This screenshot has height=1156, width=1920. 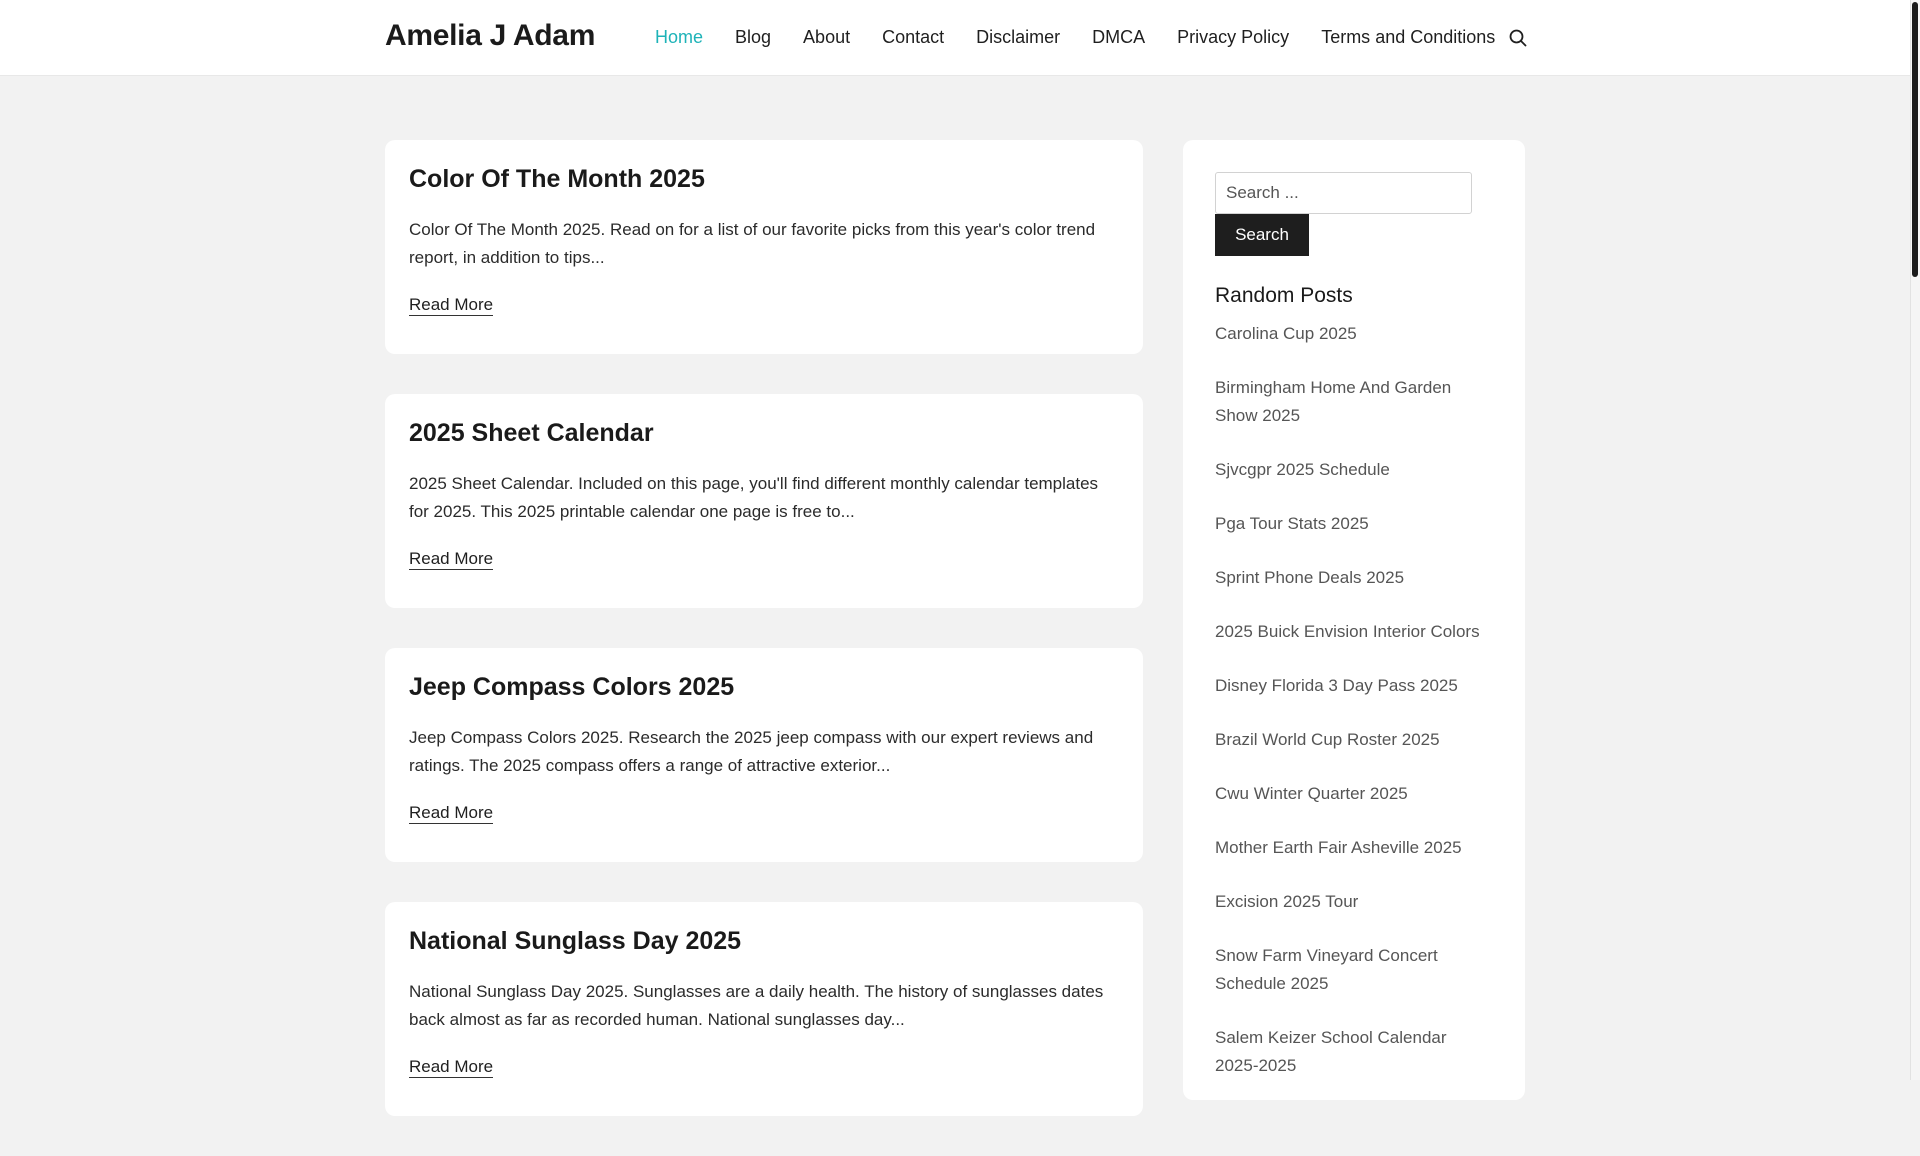 What do you see at coordinates (1233, 37) in the screenshot?
I see `nav-item-privacy-policy: Privacy Policy` at bounding box center [1233, 37].